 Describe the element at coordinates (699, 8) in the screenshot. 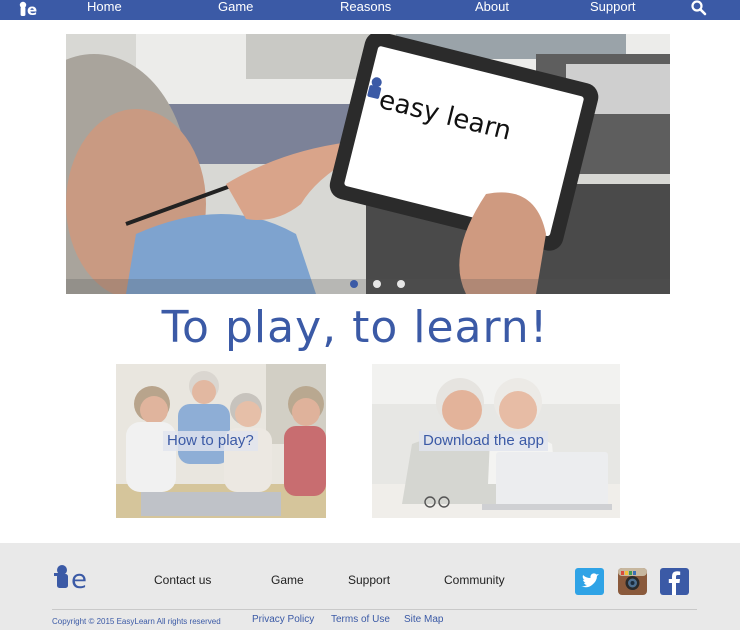

I see `search-icon` at that location.